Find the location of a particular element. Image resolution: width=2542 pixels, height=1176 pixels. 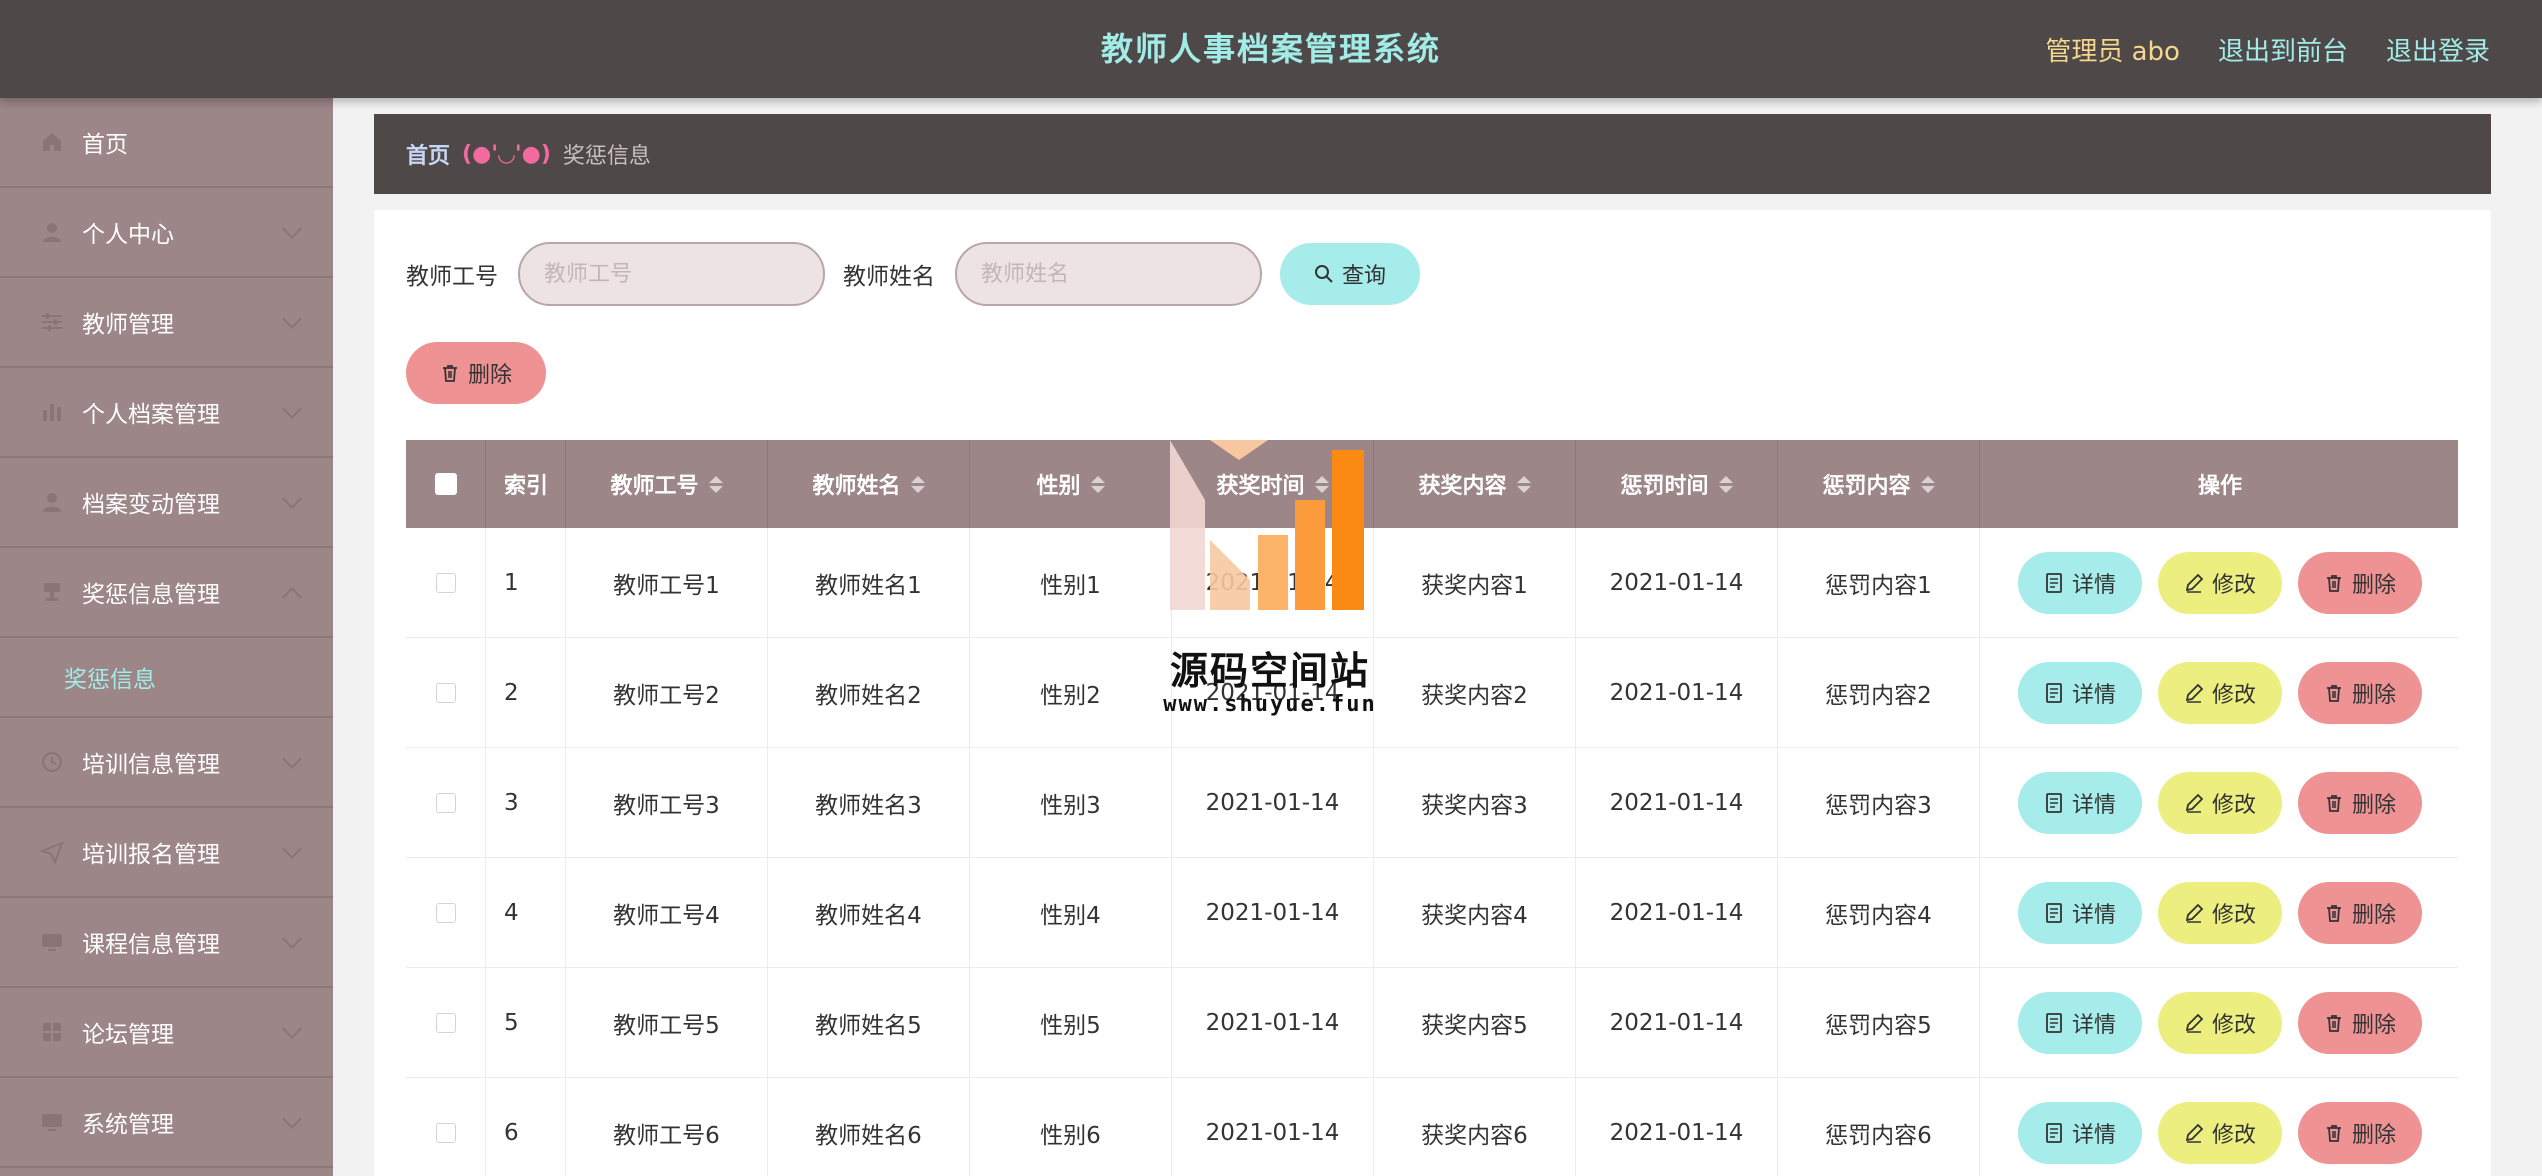

header-award-content: 获奖内容 is located at coordinates (1475, 484).